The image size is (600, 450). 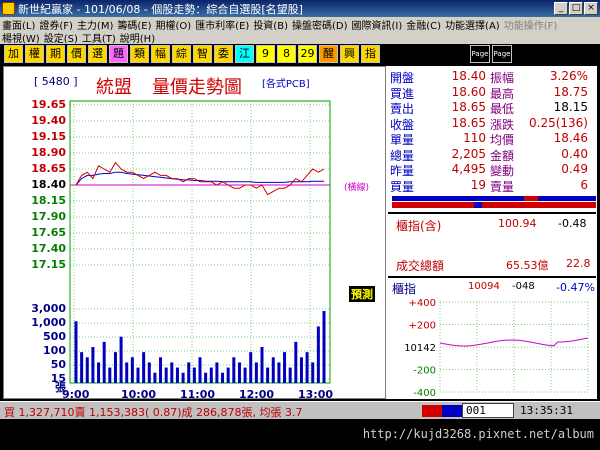 What do you see at coordinates (422, 303) in the screenshot?
I see `mini-tick-label: +400` at bounding box center [422, 303].